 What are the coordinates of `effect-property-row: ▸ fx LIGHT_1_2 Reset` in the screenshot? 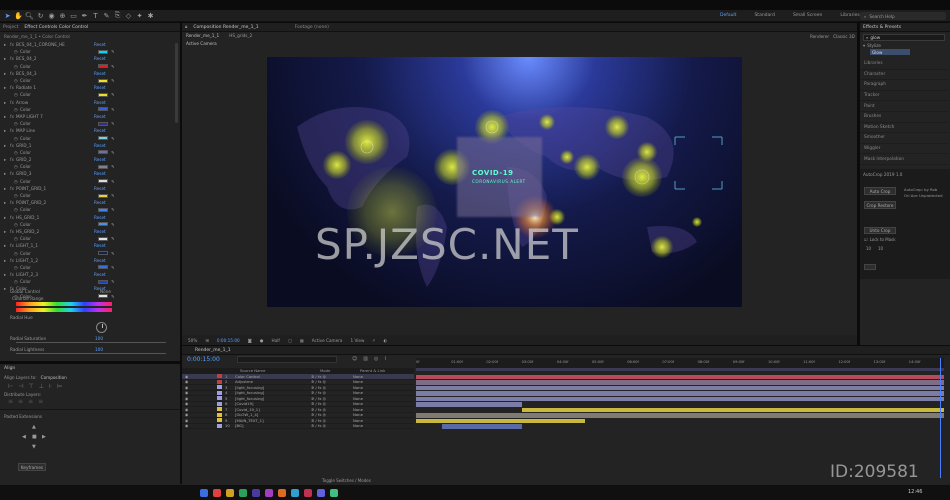 It's located at (87, 260).